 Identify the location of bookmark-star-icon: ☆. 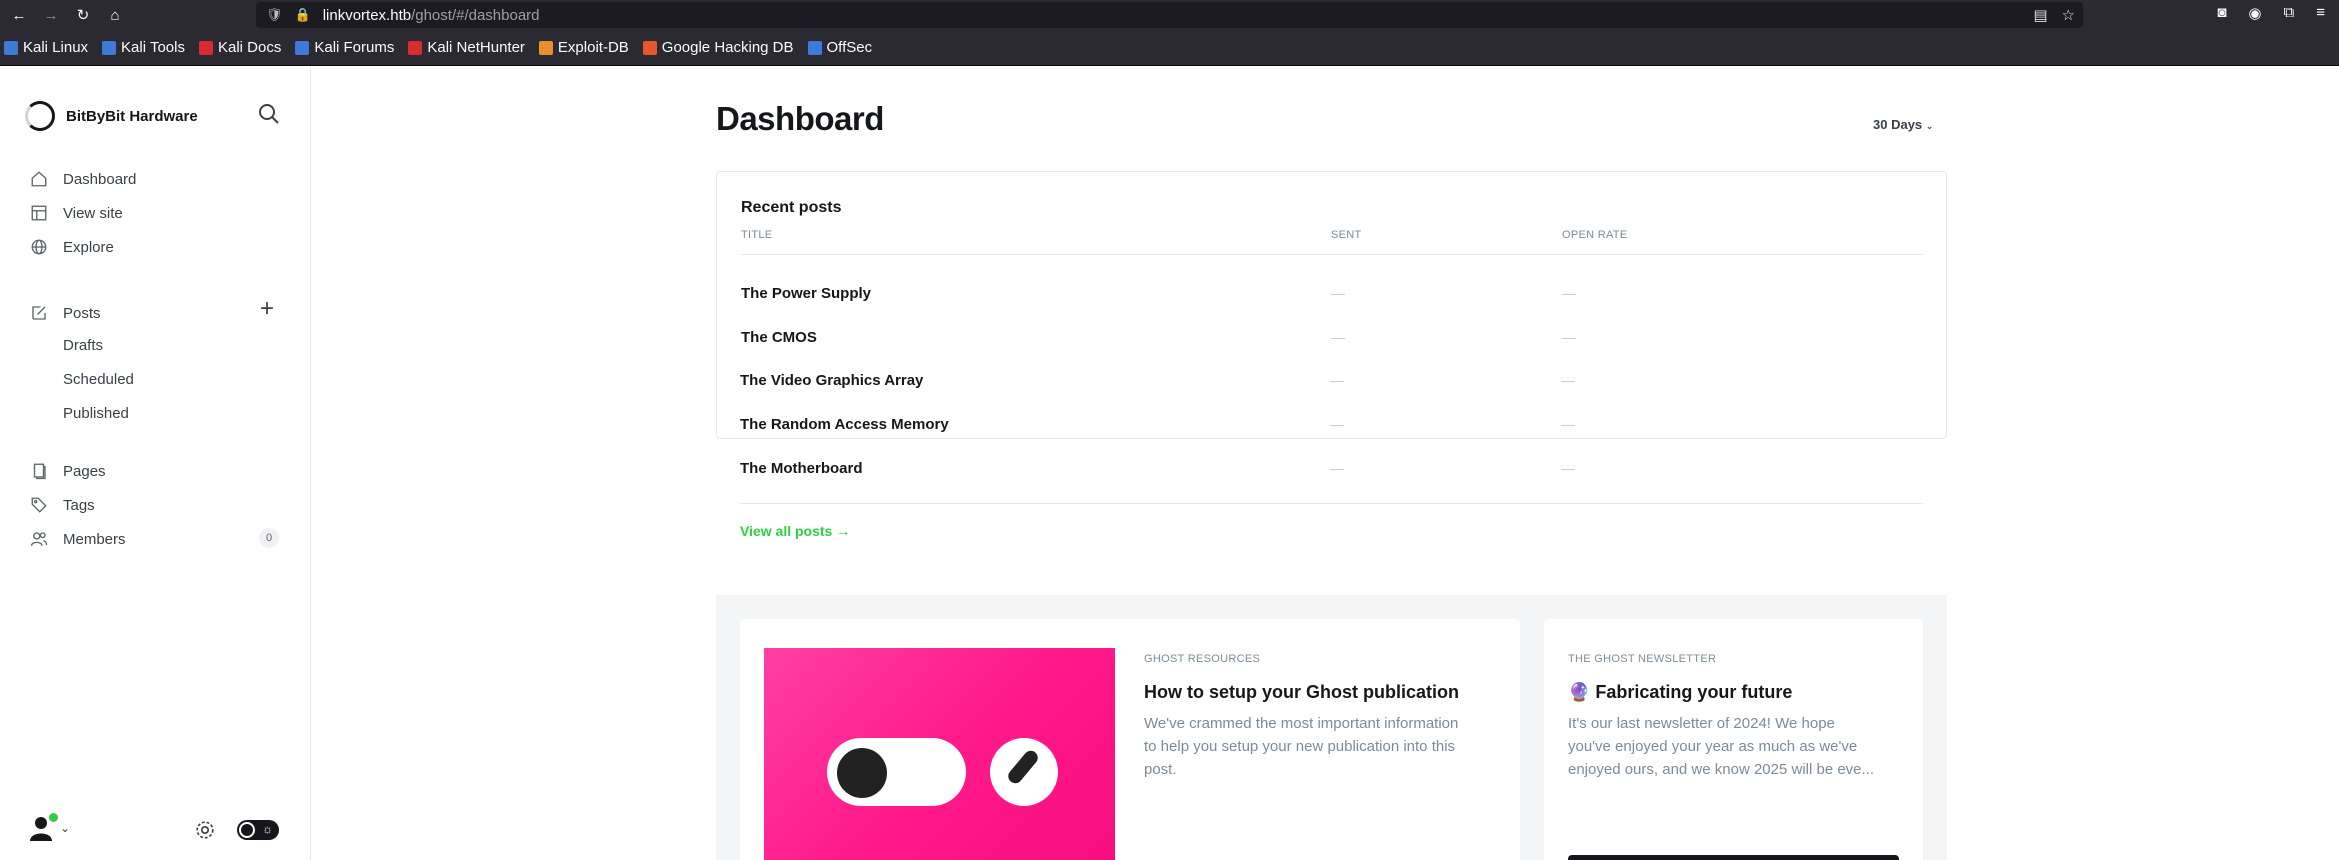
(2068, 15).